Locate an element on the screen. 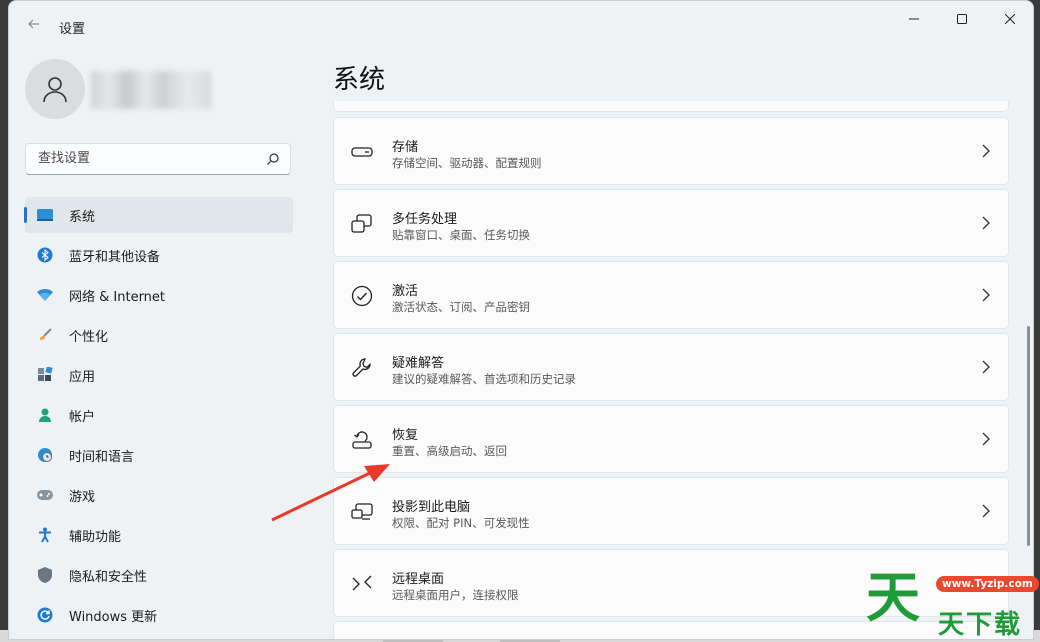 Image resolution: width=1040 pixels, height=642 pixels. sidebar-item-personalization: 个性化 is located at coordinates (159, 335).